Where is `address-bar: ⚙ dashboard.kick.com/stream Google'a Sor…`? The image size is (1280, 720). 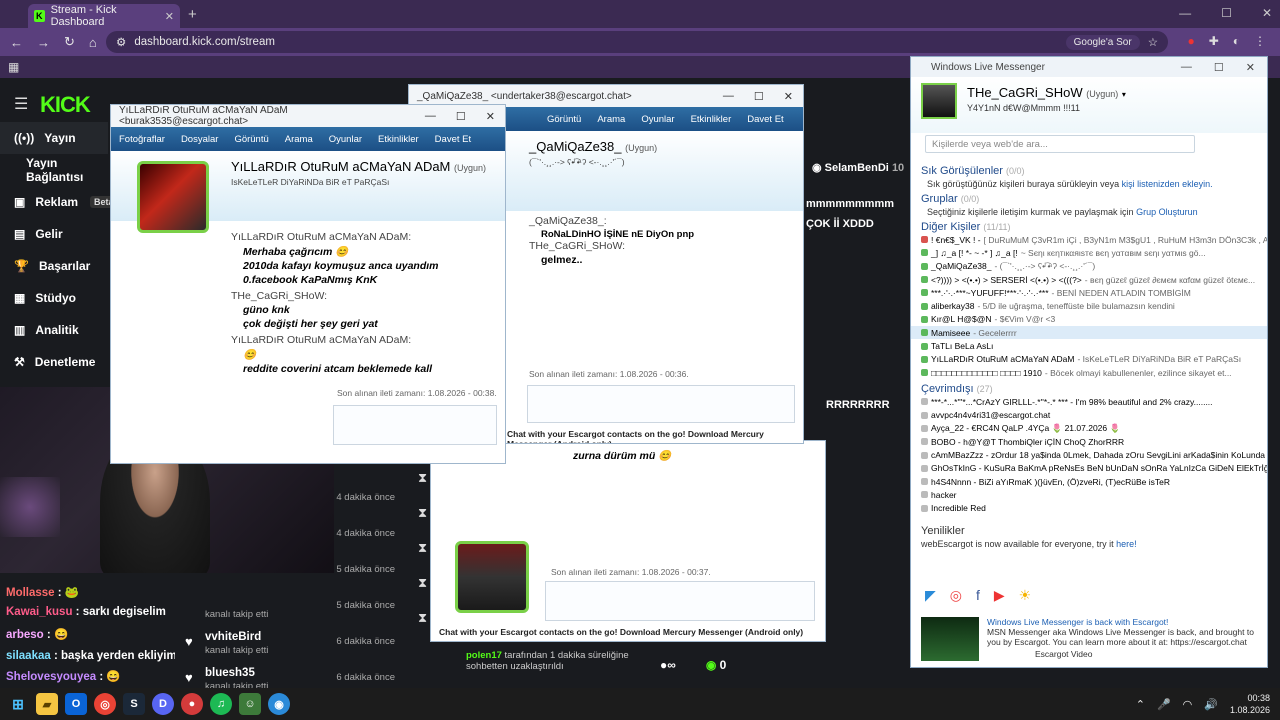
address-bar: ⚙ dashboard.kick.com/stream Google'a Sor… is located at coordinates (637, 42).